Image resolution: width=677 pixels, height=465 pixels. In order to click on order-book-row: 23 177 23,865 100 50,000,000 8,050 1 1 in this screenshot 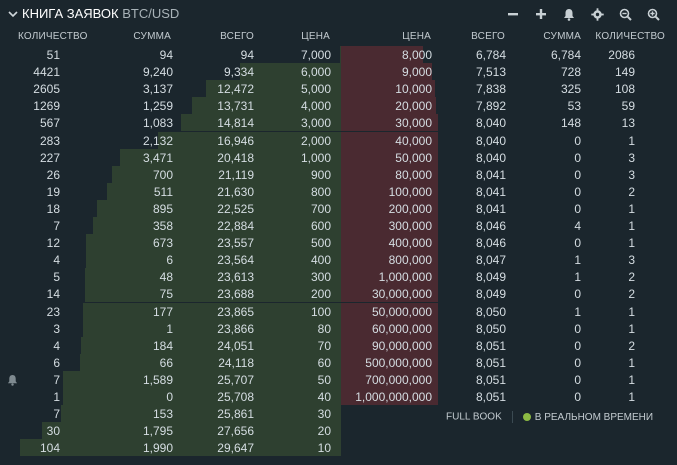, I will do `click(338, 311)`.